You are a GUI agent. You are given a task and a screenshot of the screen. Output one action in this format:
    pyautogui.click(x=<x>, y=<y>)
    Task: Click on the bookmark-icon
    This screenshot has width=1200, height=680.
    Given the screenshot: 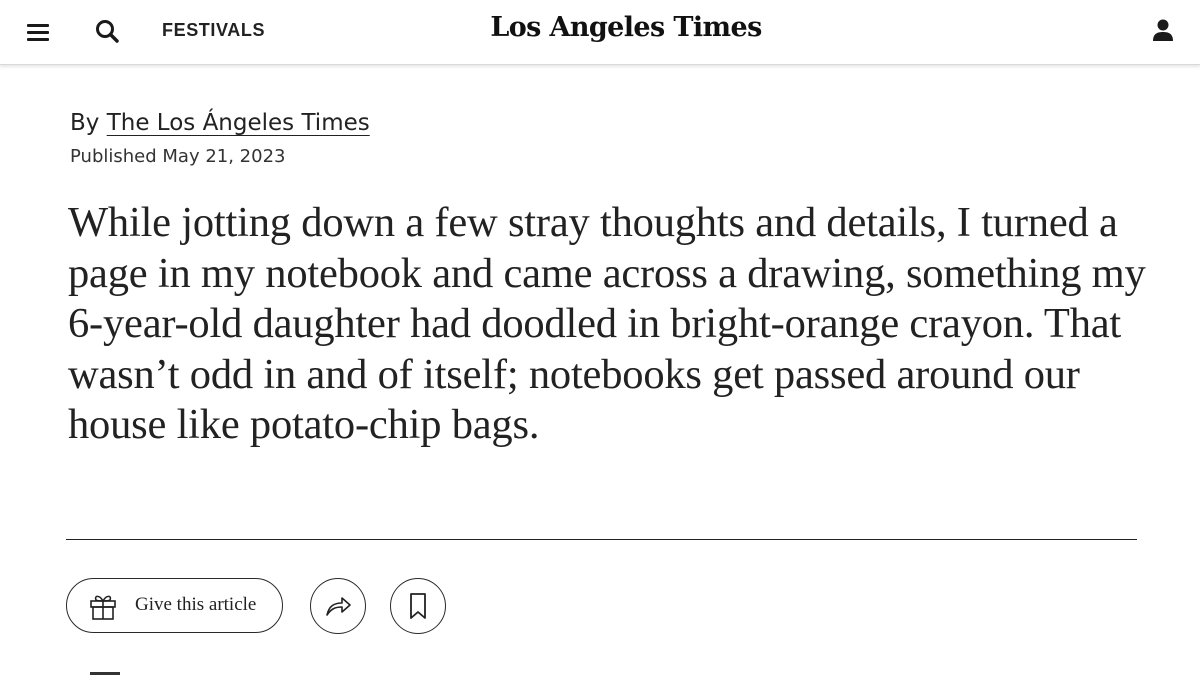 What is the action you would take?
    pyautogui.click(x=418, y=606)
    